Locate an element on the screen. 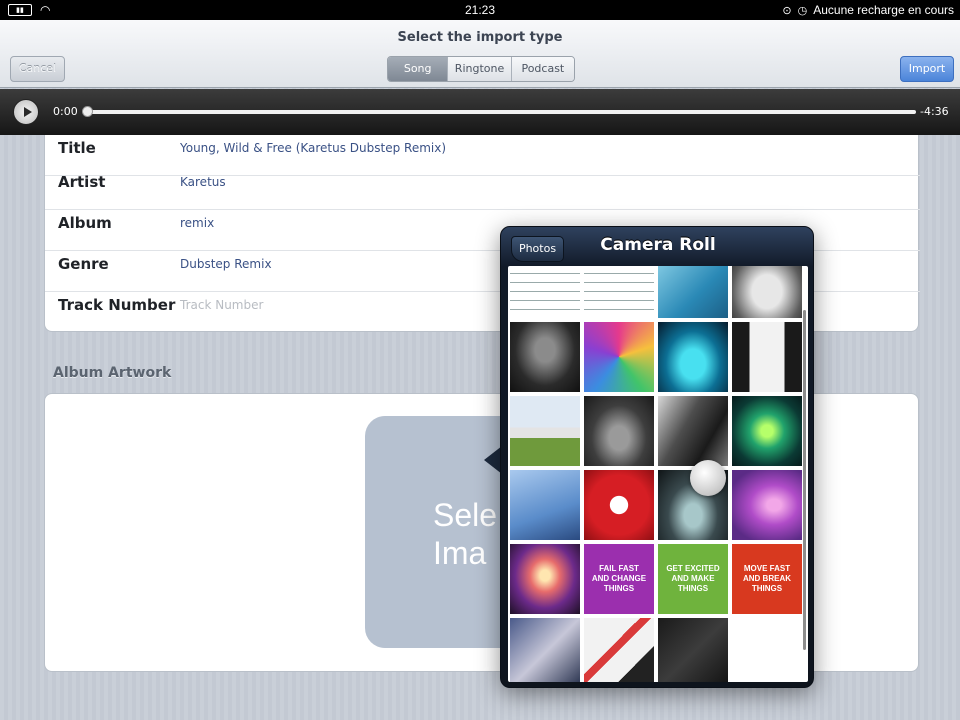 The image size is (960, 720). photo-thumb-light-door is located at coordinates (767, 357).